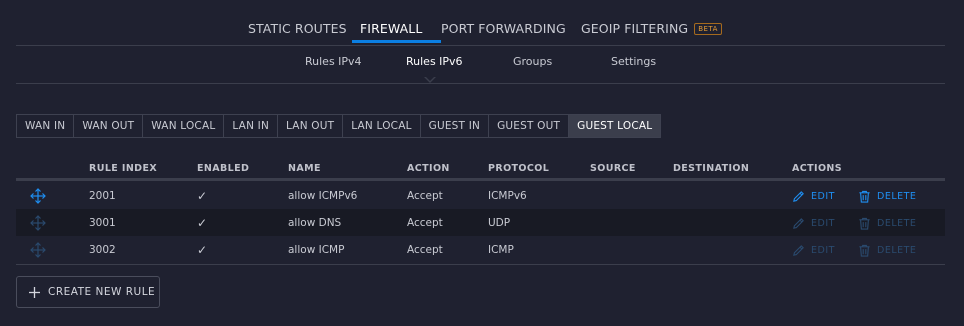 The height and width of the screenshot is (326, 964). What do you see at coordinates (382, 126) in the screenshot?
I see `chain-lan-local: LAN LOCAL` at bounding box center [382, 126].